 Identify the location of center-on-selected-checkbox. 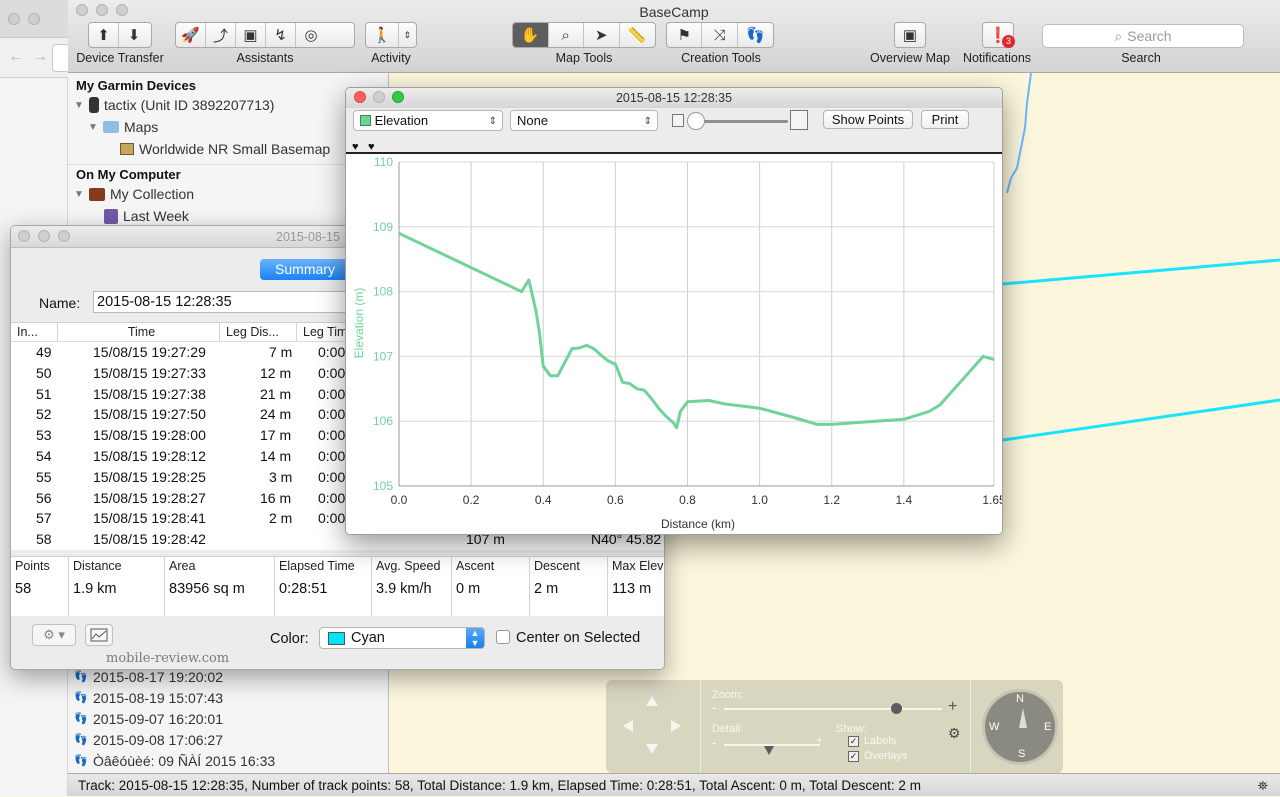
(503, 637).